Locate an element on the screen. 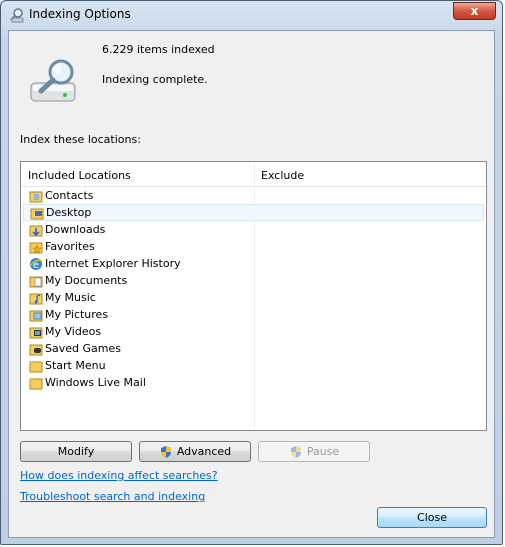  music-folder-icon is located at coordinates (36, 298).